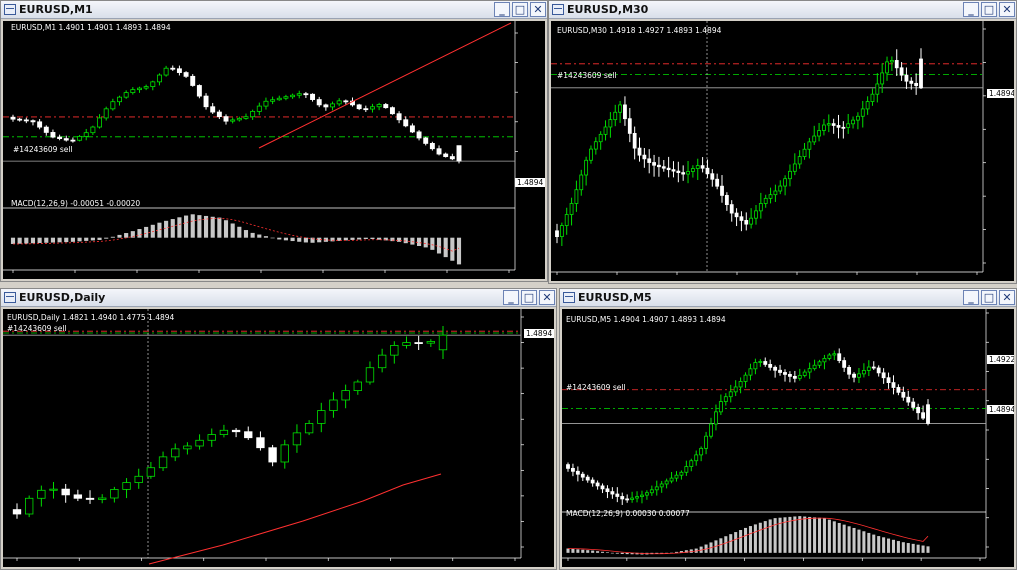 The width and height of the screenshot is (1017, 570). I want to click on ohlc-info: EURUSD,M30 1.4918 1.4927 1.4893 1.4894, so click(639, 30).